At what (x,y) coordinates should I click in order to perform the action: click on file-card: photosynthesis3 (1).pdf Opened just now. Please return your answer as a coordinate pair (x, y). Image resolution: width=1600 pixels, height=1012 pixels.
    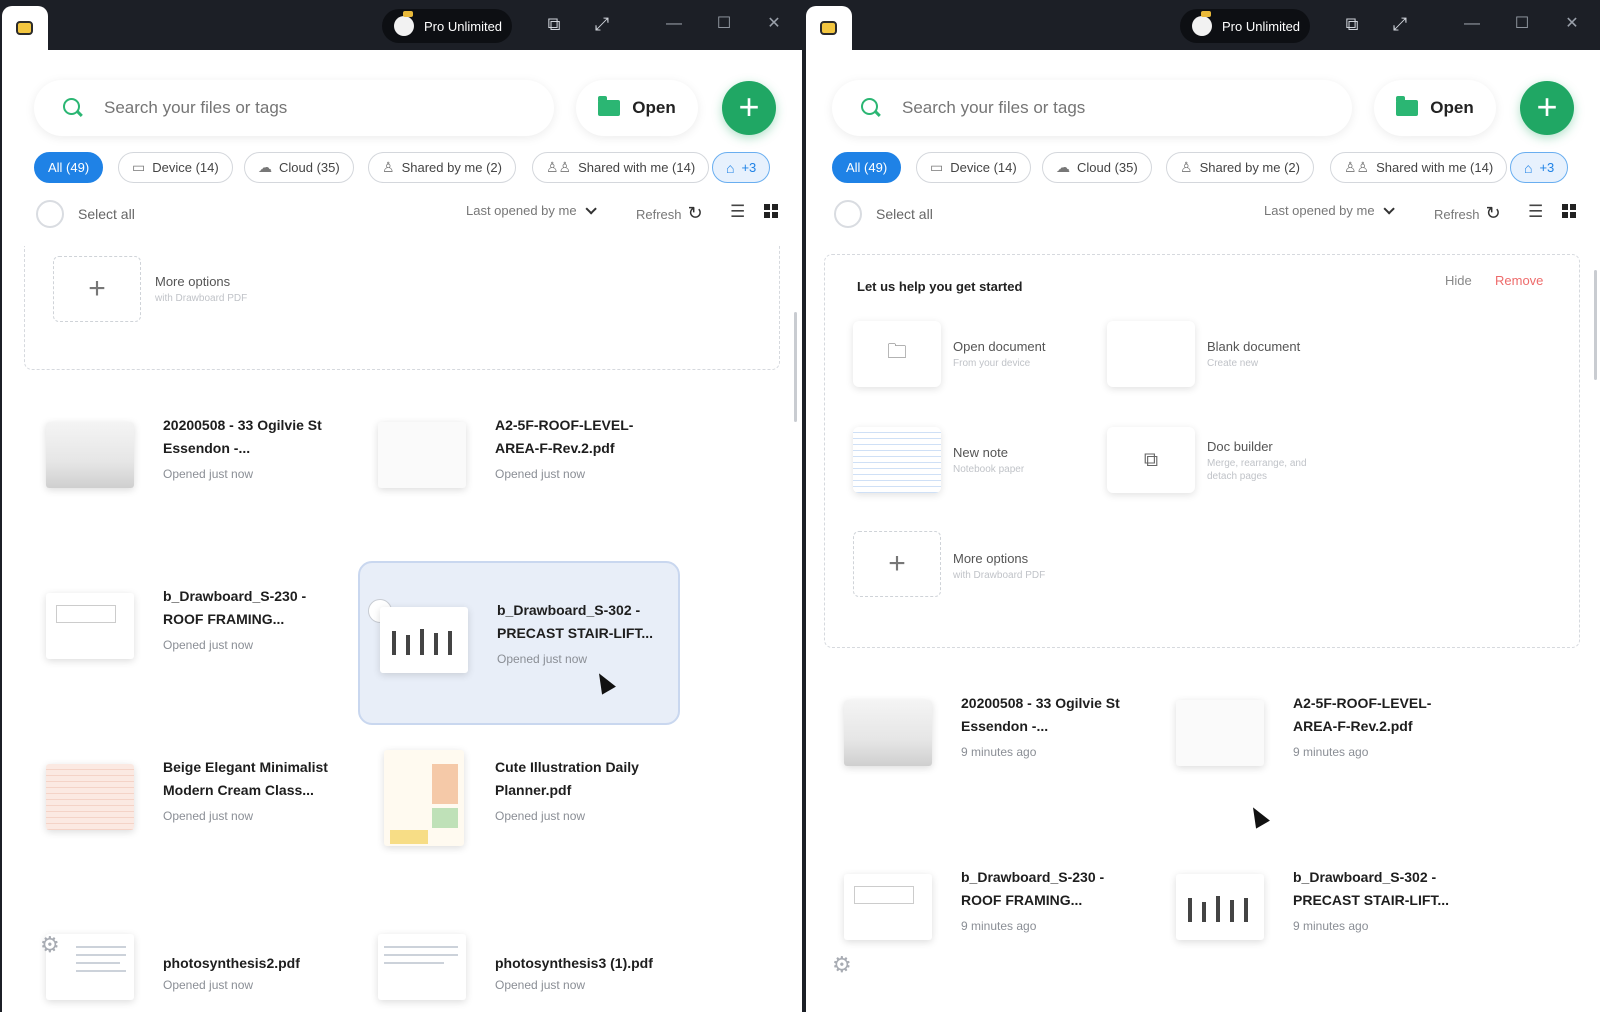
    Looking at the image, I should click on (513, 962).